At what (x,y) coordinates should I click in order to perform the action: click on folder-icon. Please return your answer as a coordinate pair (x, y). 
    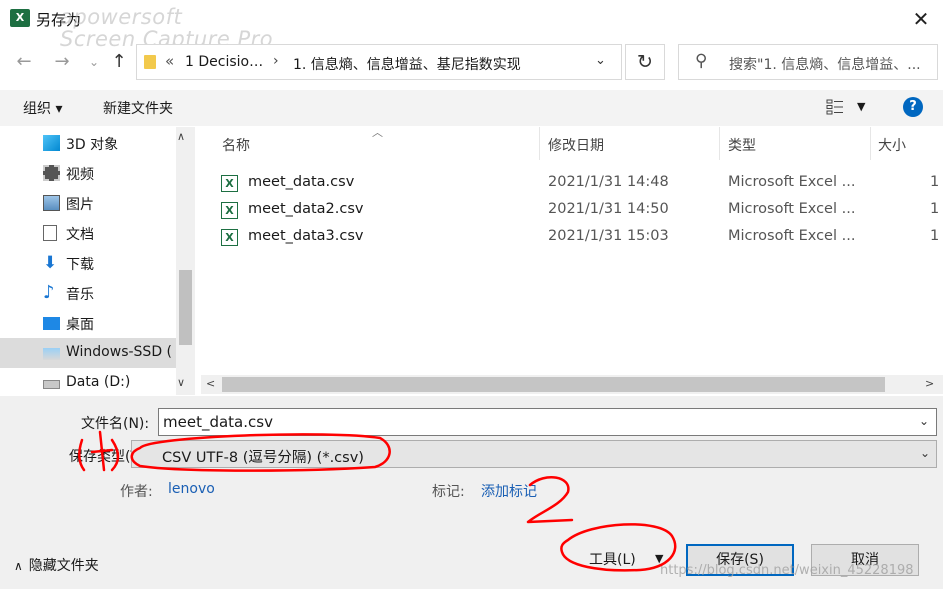
    Looking at the image, I should click on (150, 62).